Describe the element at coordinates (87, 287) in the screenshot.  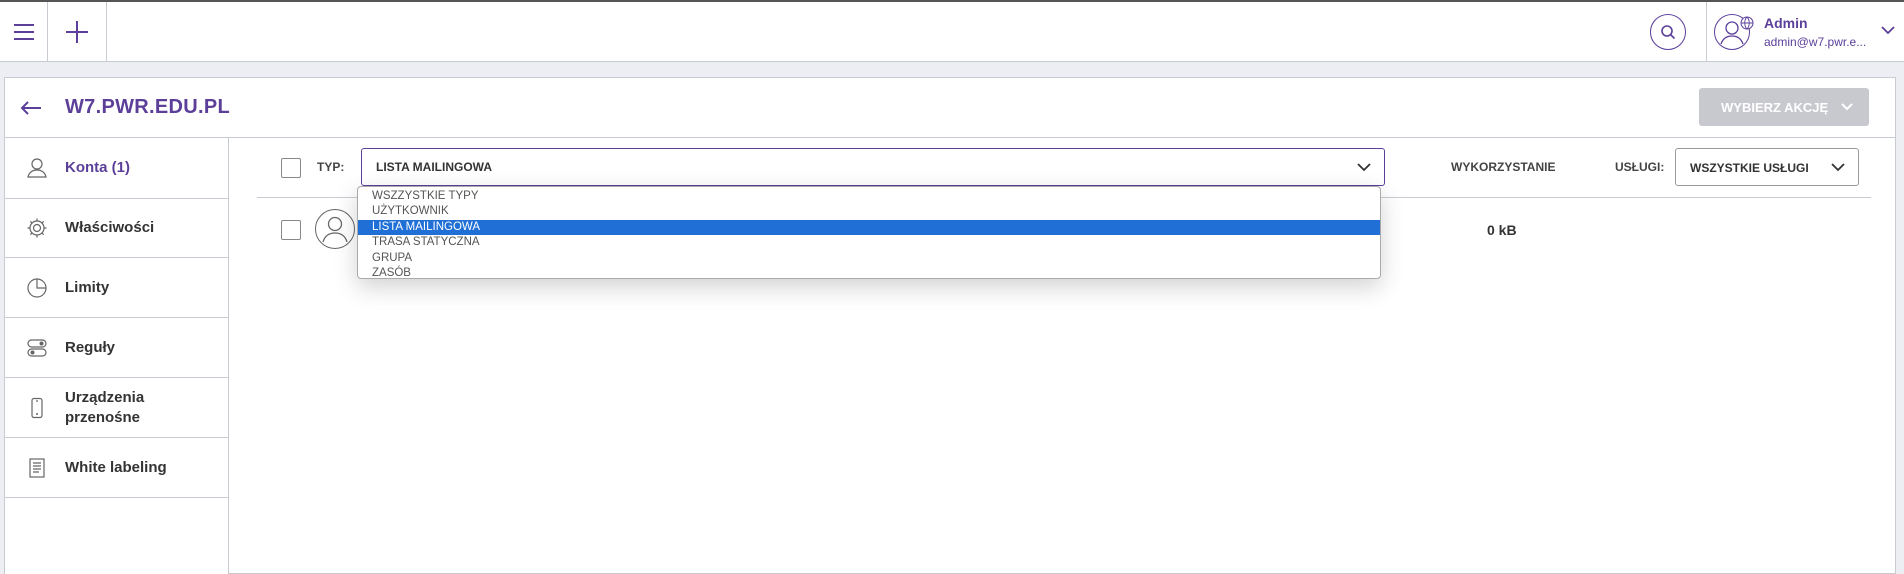
I see `sidebar-item-label: Limity` at that location.